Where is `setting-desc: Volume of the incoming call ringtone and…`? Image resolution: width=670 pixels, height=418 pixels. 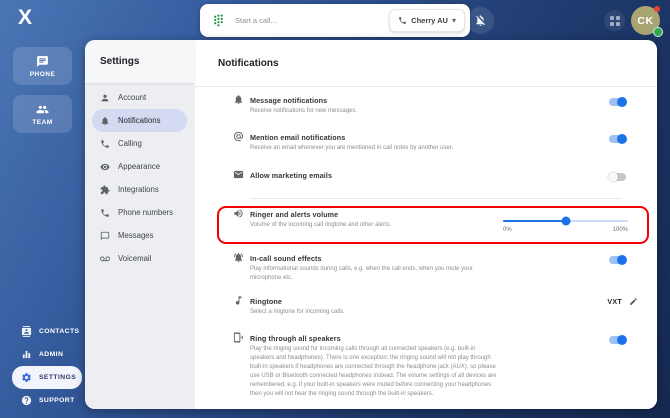
setting-desc: Volume of the incoming call ringtone and… is located at coordinates (321, 225).